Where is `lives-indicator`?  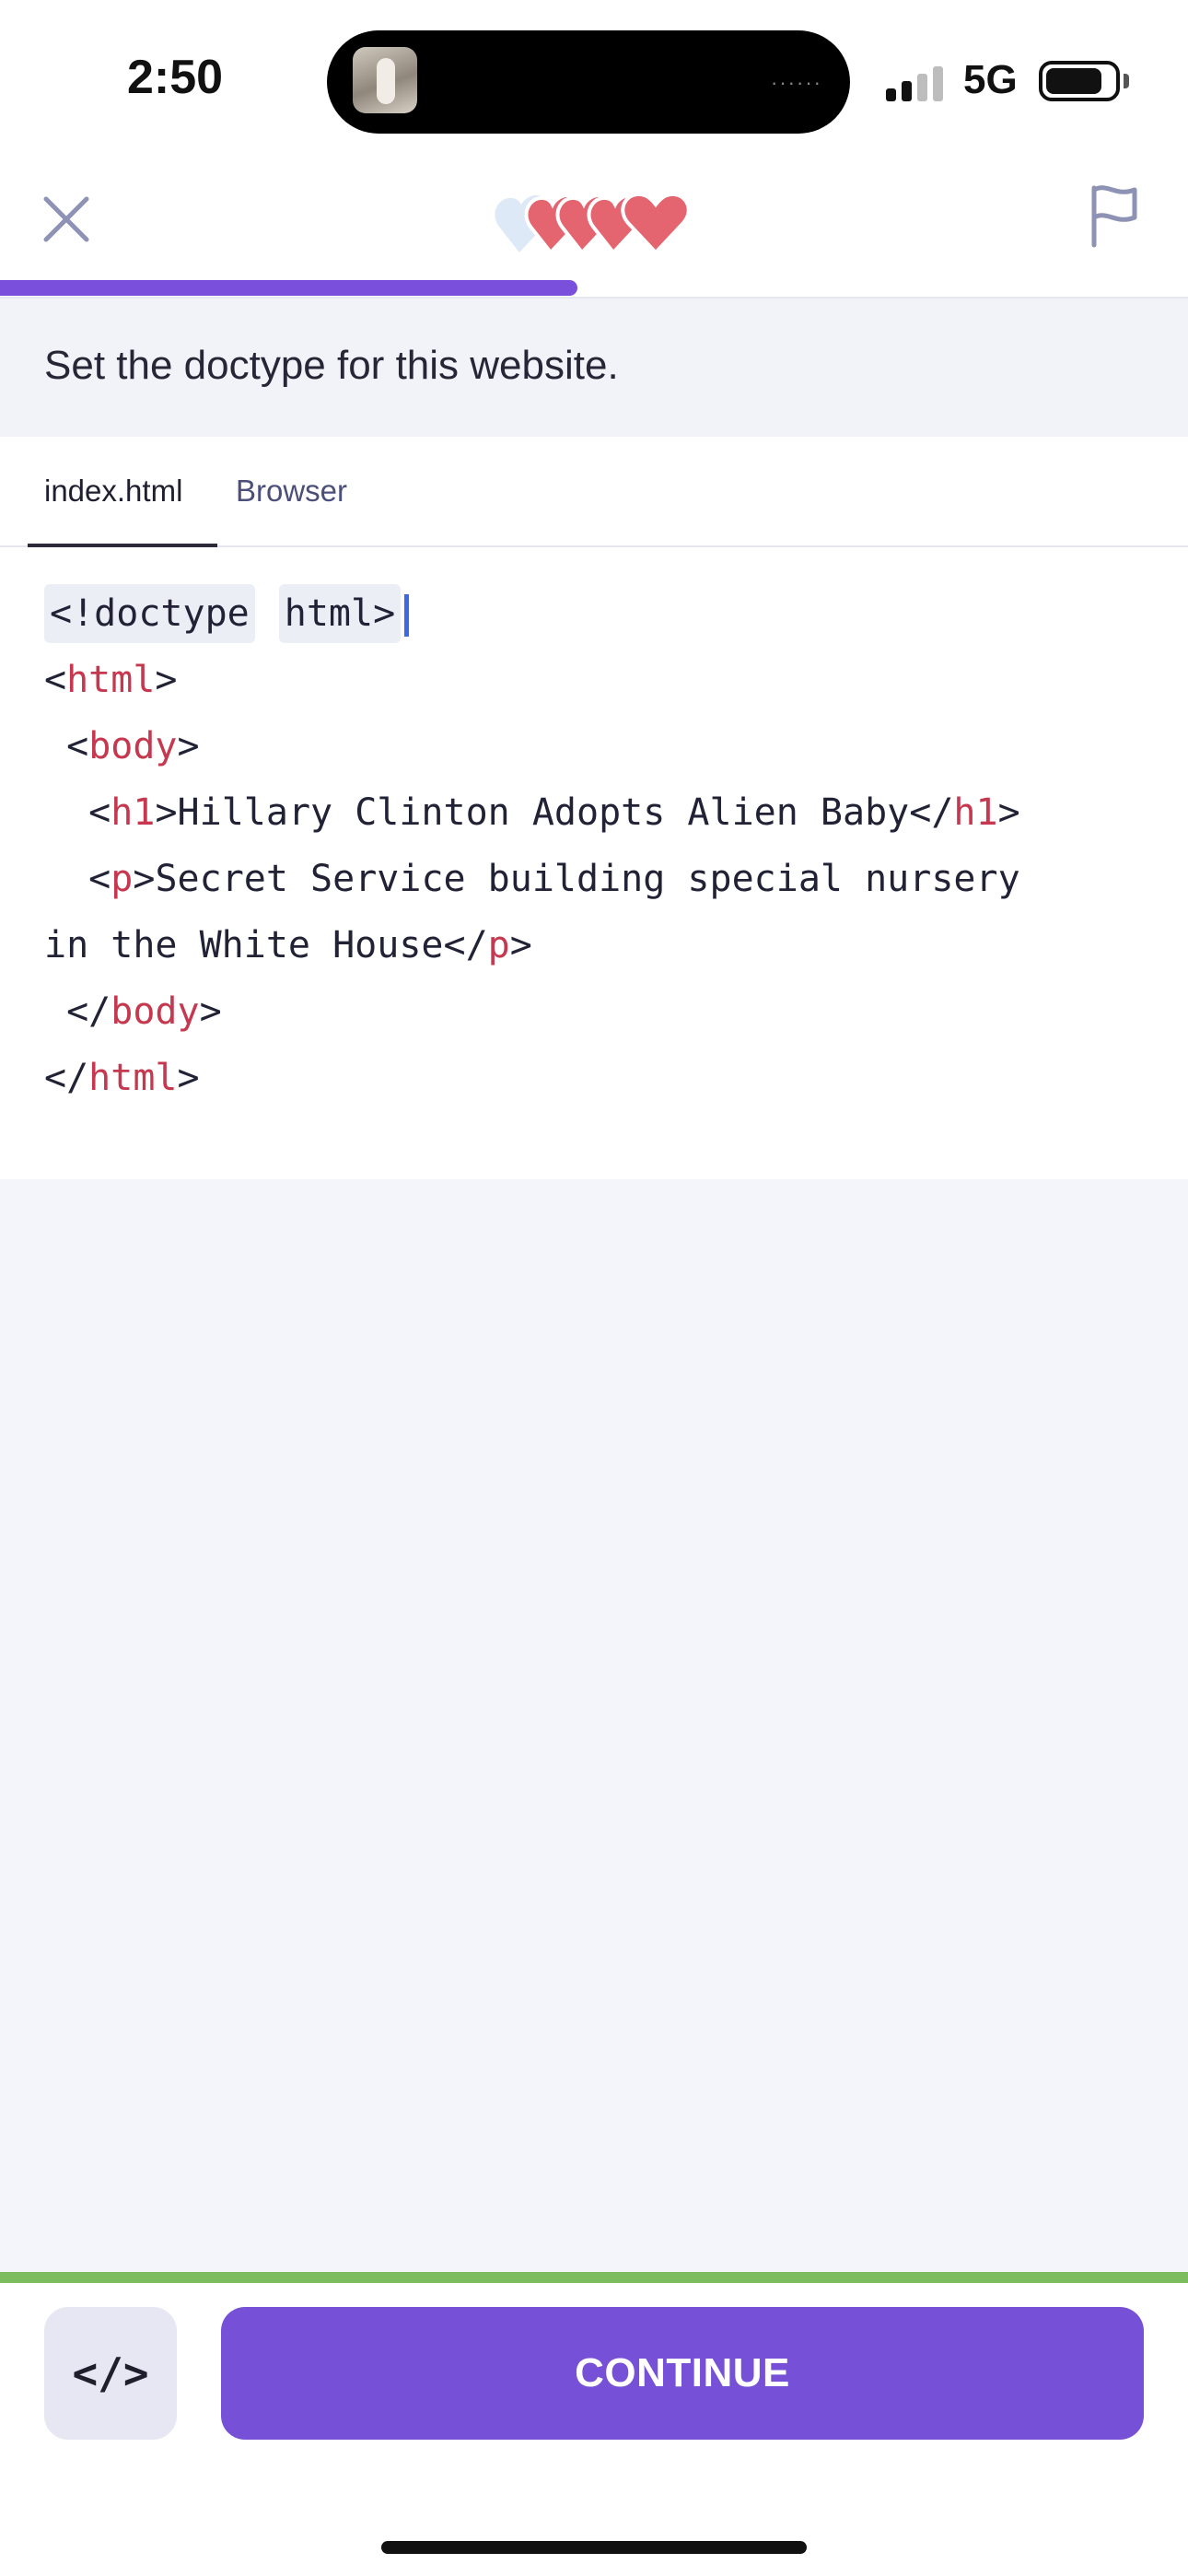 lives-indicator is located at coordinates (595, 223).